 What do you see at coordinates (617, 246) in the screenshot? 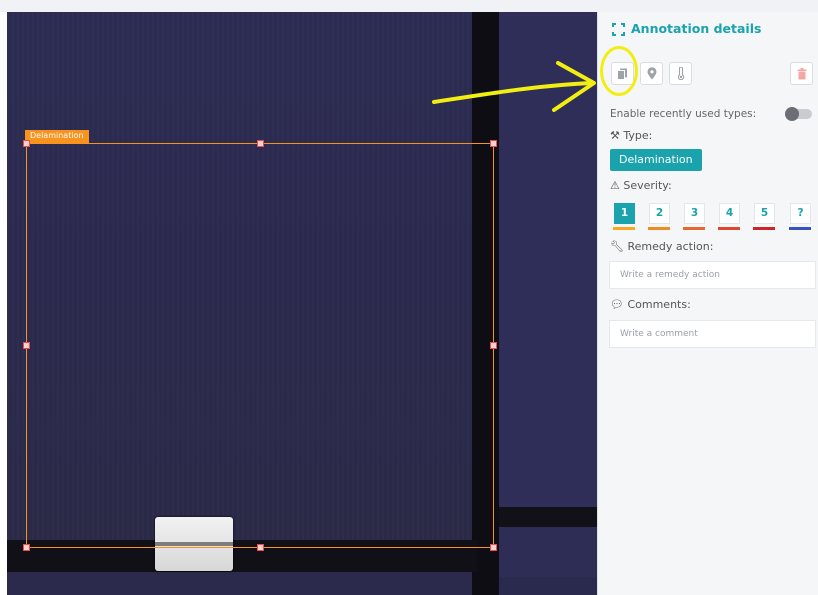
I see `wrench-icon: 🔧︎` at bounding box center [617, 246].